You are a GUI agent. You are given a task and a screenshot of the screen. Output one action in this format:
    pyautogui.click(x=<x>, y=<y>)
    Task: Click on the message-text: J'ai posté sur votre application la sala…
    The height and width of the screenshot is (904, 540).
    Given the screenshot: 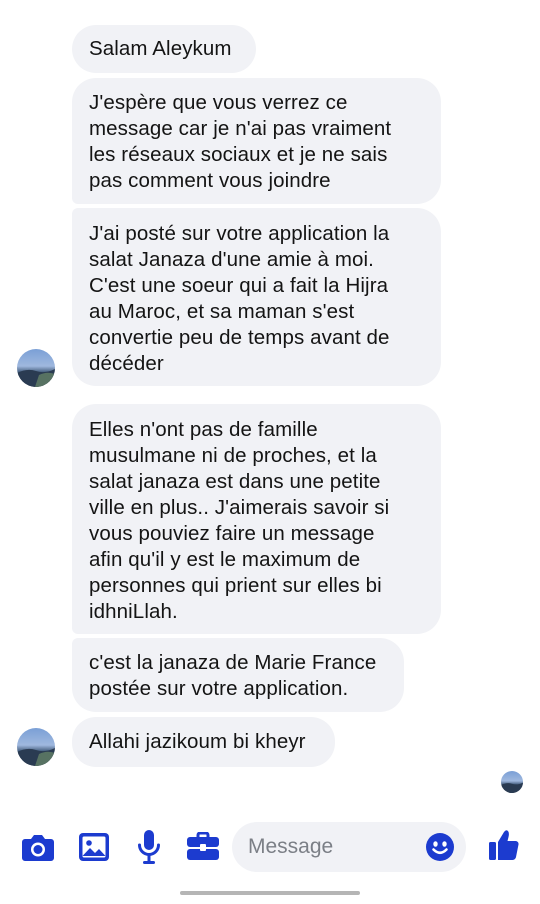 What is the action you would take?
    pyautogui.click(x=239, y=298)
    